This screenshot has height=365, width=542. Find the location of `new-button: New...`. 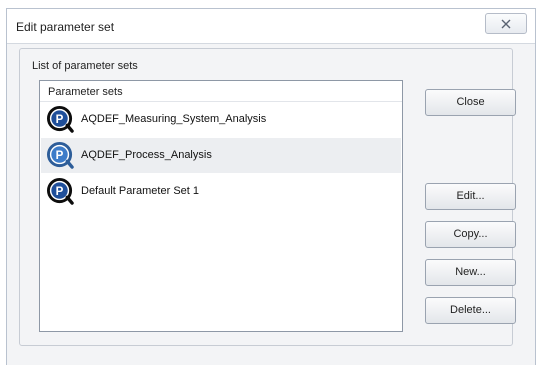

new-button: New... is located at coordinates (470, 272).